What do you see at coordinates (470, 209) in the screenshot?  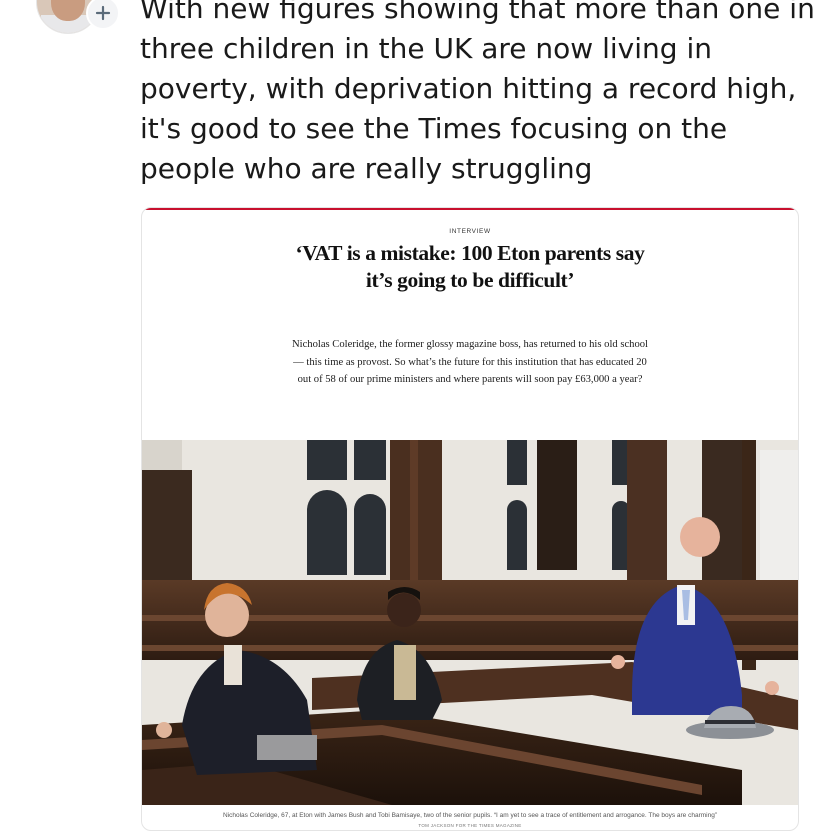 I see `accent-rule` at bounding box center [470, 209].